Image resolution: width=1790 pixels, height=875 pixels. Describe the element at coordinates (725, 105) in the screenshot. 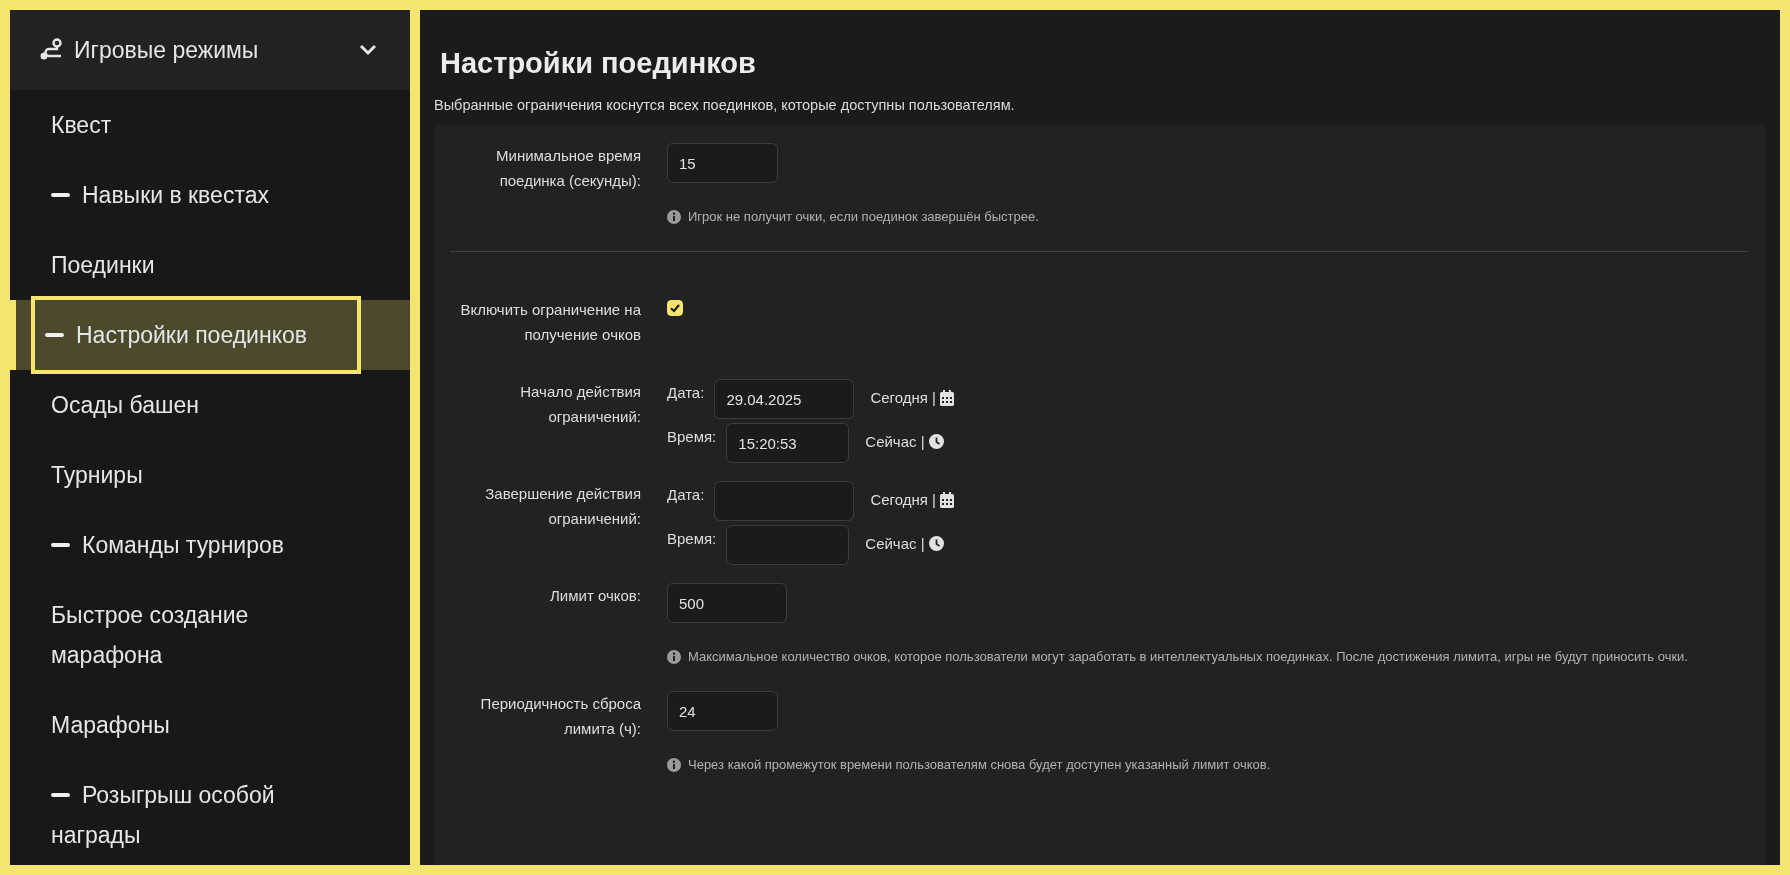

I see `page-description: Выбранные ограничения коснутся всех поединков, которые доступны пользователям.` at that location.